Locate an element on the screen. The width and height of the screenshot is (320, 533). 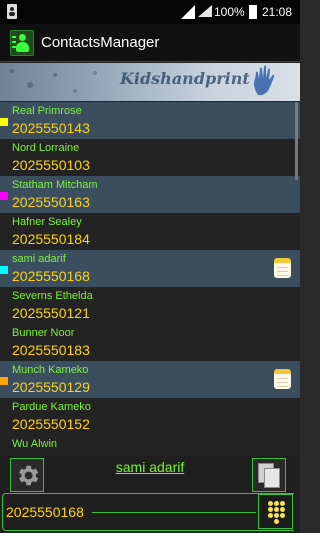
contact-row: Severns Ethelda 2025550121 is located at coordinates (150, 305).